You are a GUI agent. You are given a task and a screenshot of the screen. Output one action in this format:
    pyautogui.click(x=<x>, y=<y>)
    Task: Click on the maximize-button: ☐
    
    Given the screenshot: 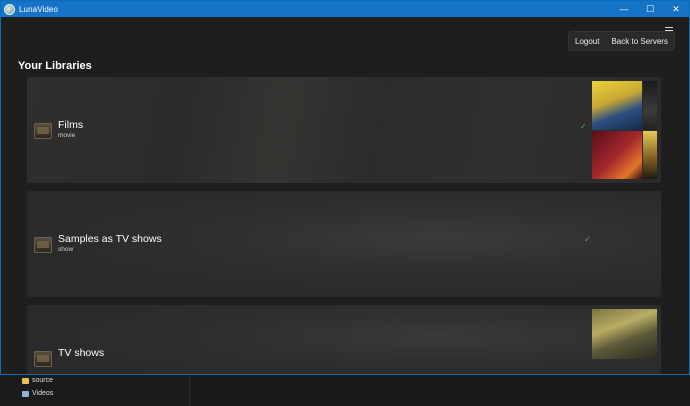 What is the action you would take?
    pyautogui.click(x=650, y=9)
    